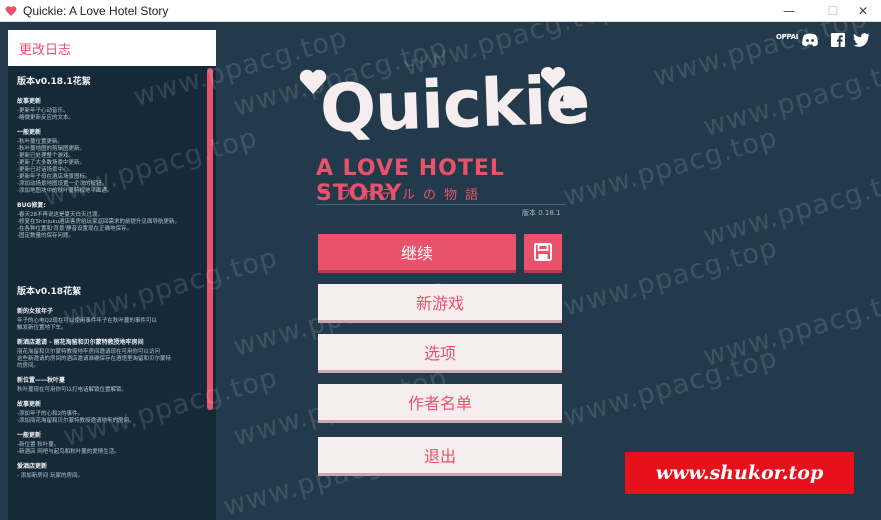 This screenshot has width=881, height=520. Describe the element at coordinates (28, 366) in the screenshot. I see `changelog-line: 的房间。` at that location.